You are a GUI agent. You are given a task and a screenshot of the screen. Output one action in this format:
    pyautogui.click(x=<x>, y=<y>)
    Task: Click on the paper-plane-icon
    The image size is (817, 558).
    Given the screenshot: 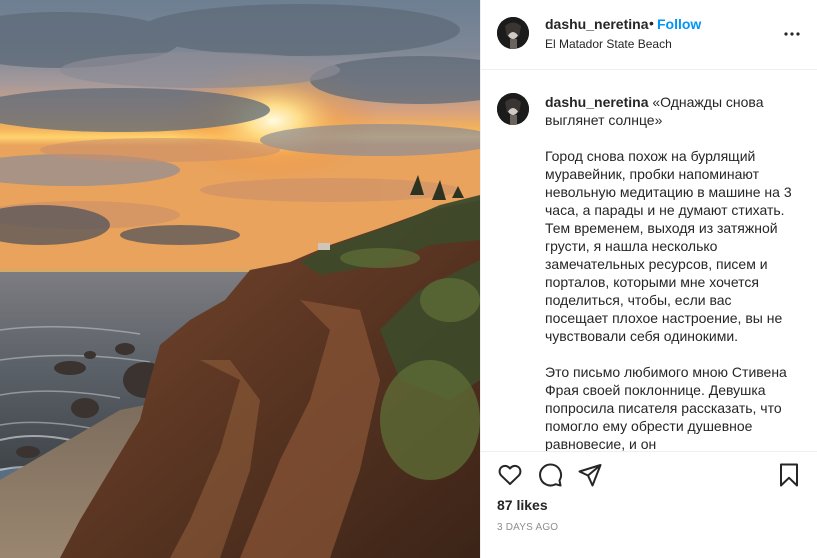 What is the action you would take?
    pyautogui.click(x=590, y=475)
    